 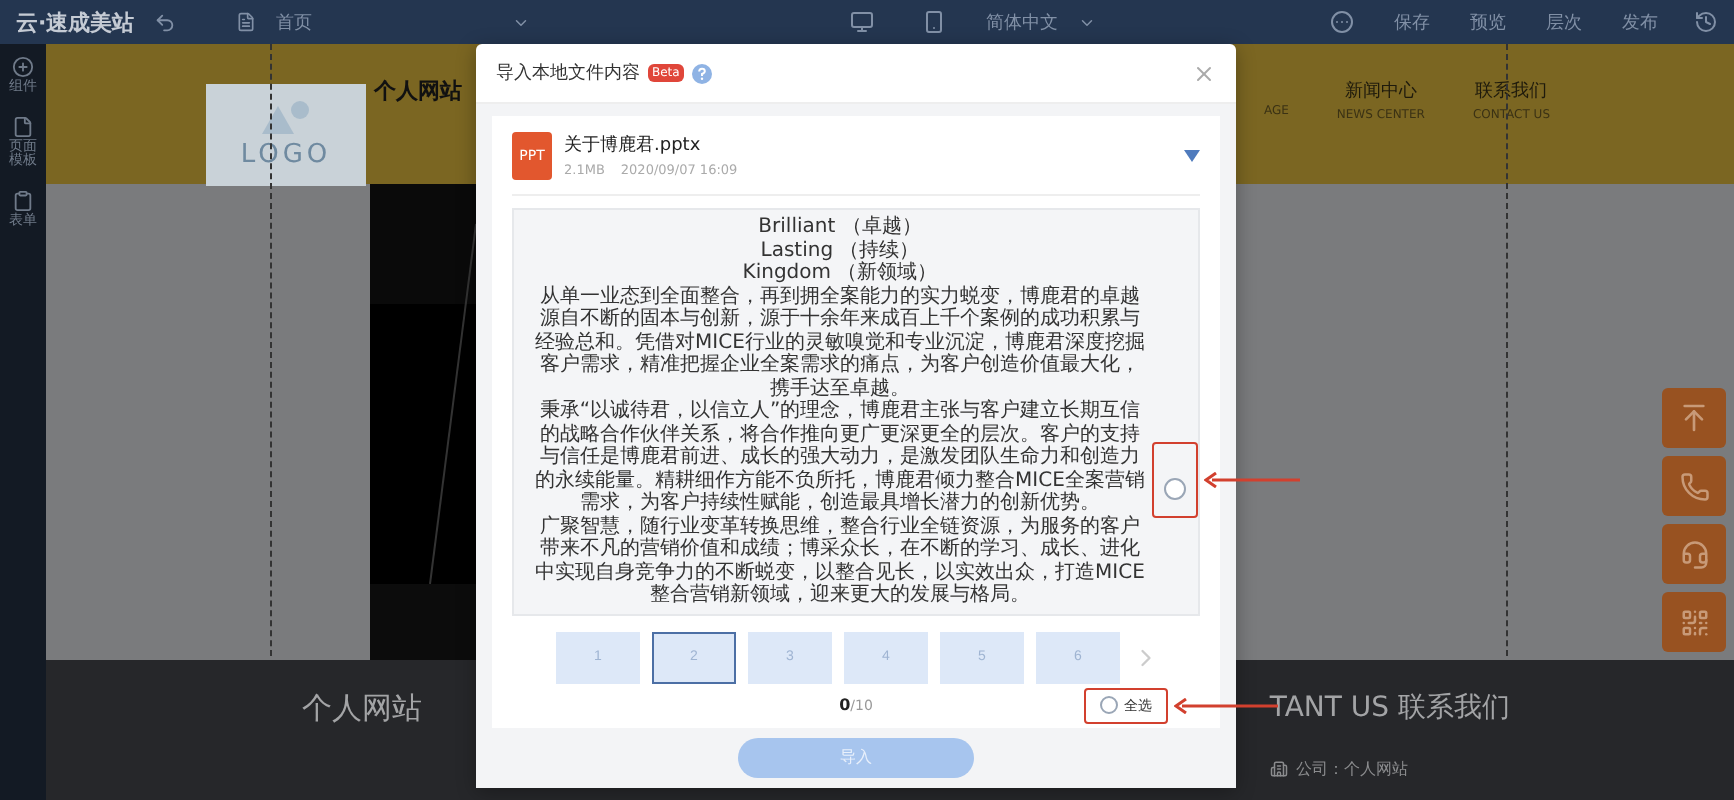 I want to click on logo-text: LOGO, so click(x=286, y=155).